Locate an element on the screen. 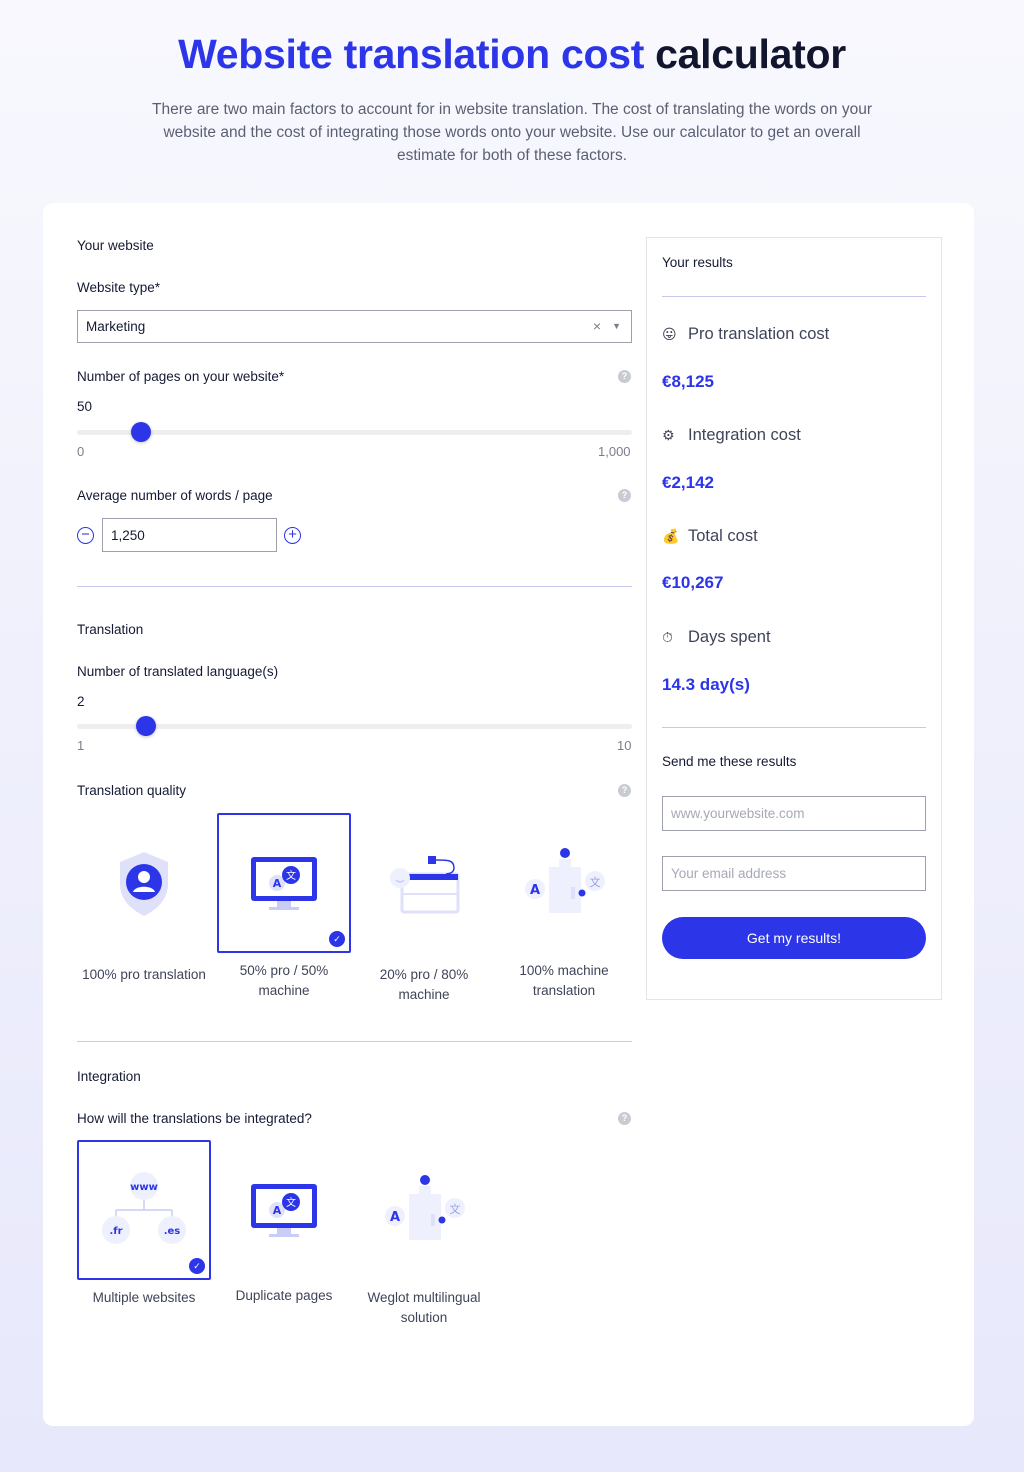 The height and width of the screenshot is (1472, 1024). increment-button: + is located at coordinates (292, 535).